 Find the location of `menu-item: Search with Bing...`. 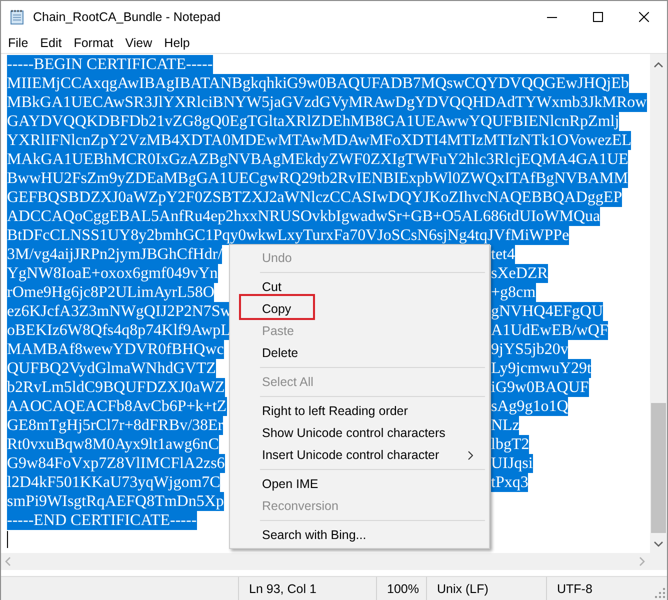

menu-item: Search with Bing... is located at coordinates (359, 535).